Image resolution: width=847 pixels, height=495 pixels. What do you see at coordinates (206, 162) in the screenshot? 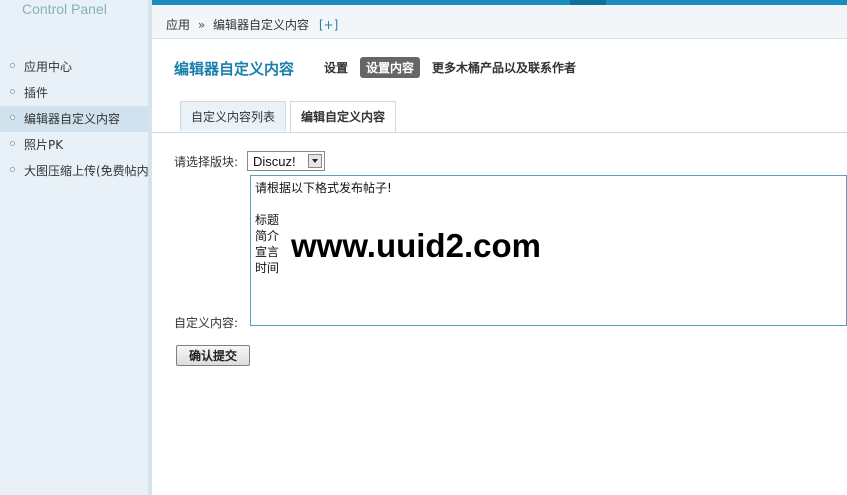
I see `block-select-label: 请选择版块:` at bounding box center [206, 162].